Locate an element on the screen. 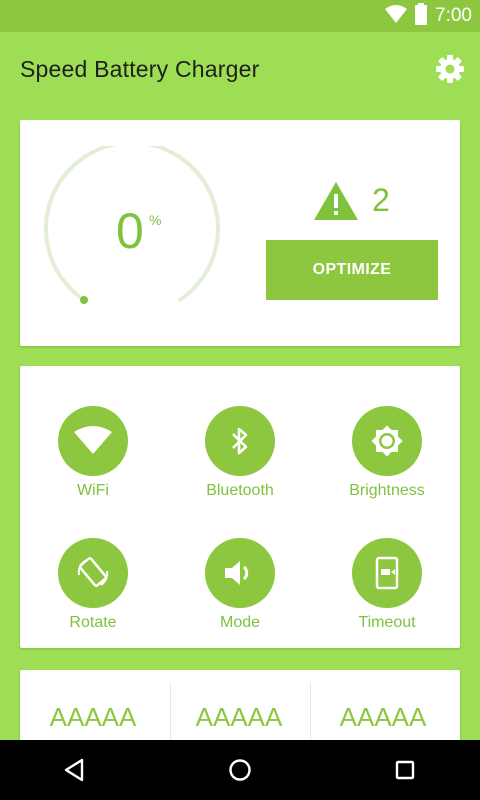  toggle-rotate: Rotate is located at coordinates (93, 593).